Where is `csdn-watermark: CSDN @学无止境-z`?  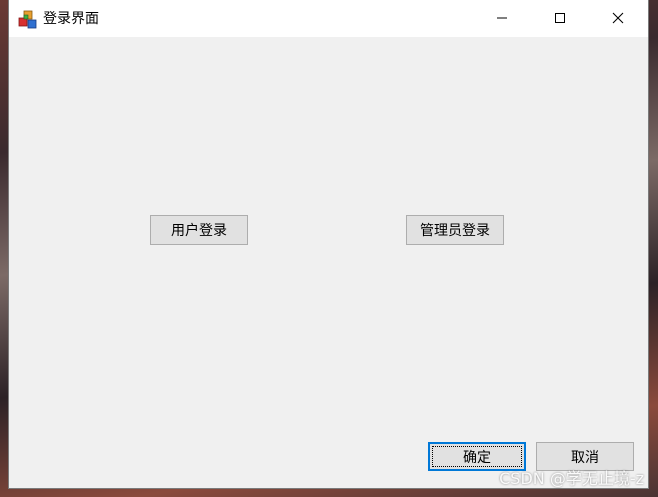
csdn-watermark: CSDN @学无止境-z is located at coordinates (571, 478).